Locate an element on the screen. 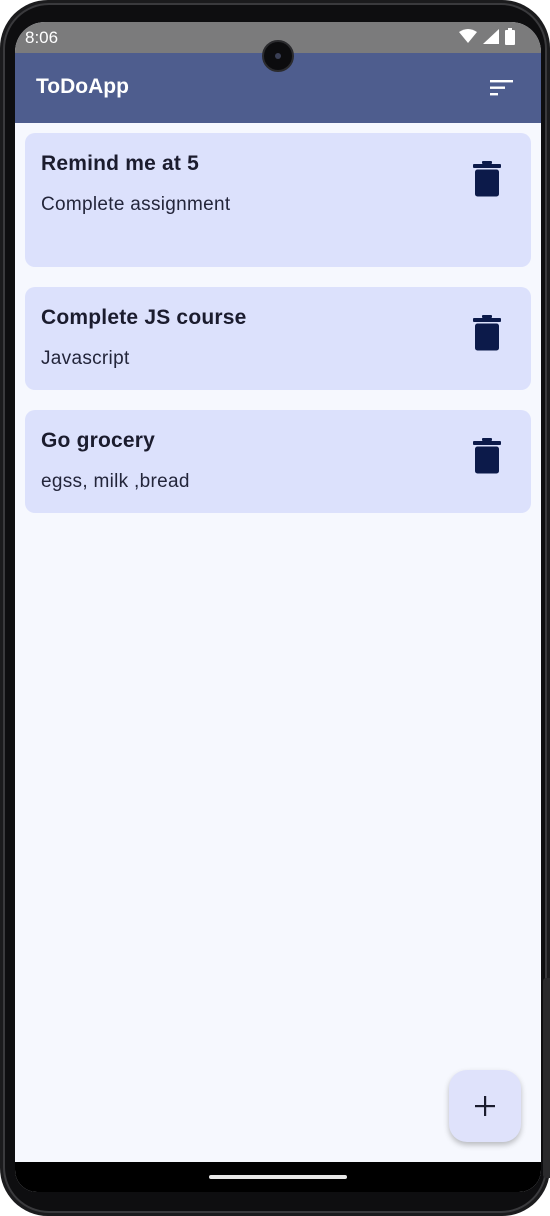 Image resolution: width=550 pixels, height=1216 pixels. todo-card: Go grocery egss, milk ,bread is located at coordinates (278, 461).